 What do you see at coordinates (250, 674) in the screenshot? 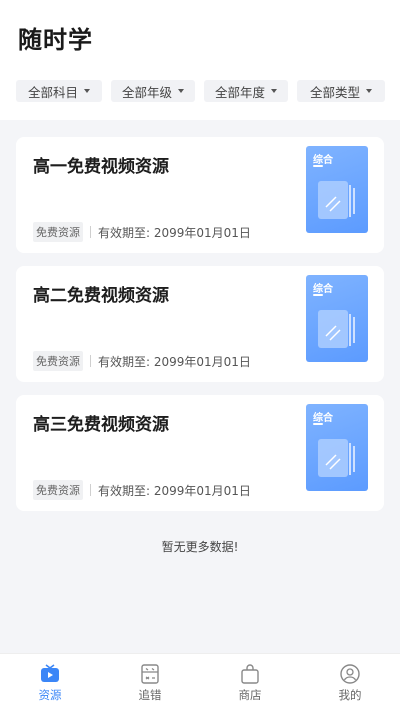
I see `shopping-bag-icon` at bounding box center [250, 674].